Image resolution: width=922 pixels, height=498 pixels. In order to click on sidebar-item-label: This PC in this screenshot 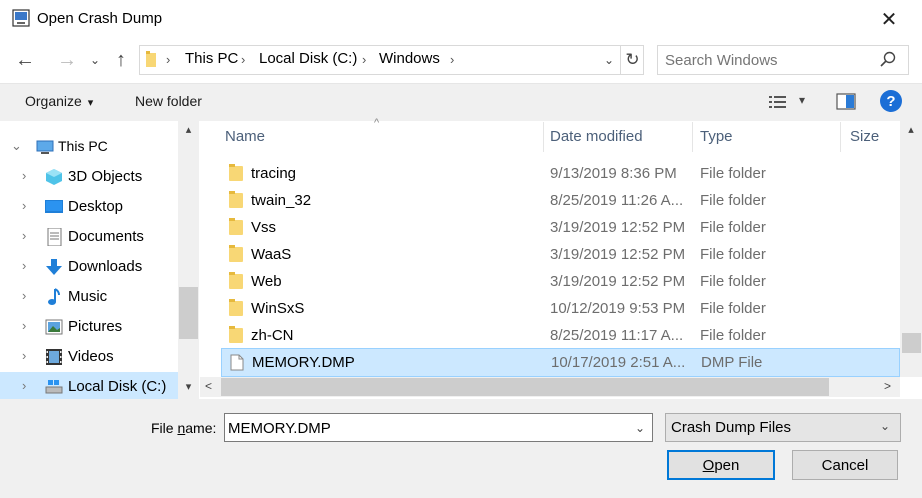, I will do `click(83, 146)`.